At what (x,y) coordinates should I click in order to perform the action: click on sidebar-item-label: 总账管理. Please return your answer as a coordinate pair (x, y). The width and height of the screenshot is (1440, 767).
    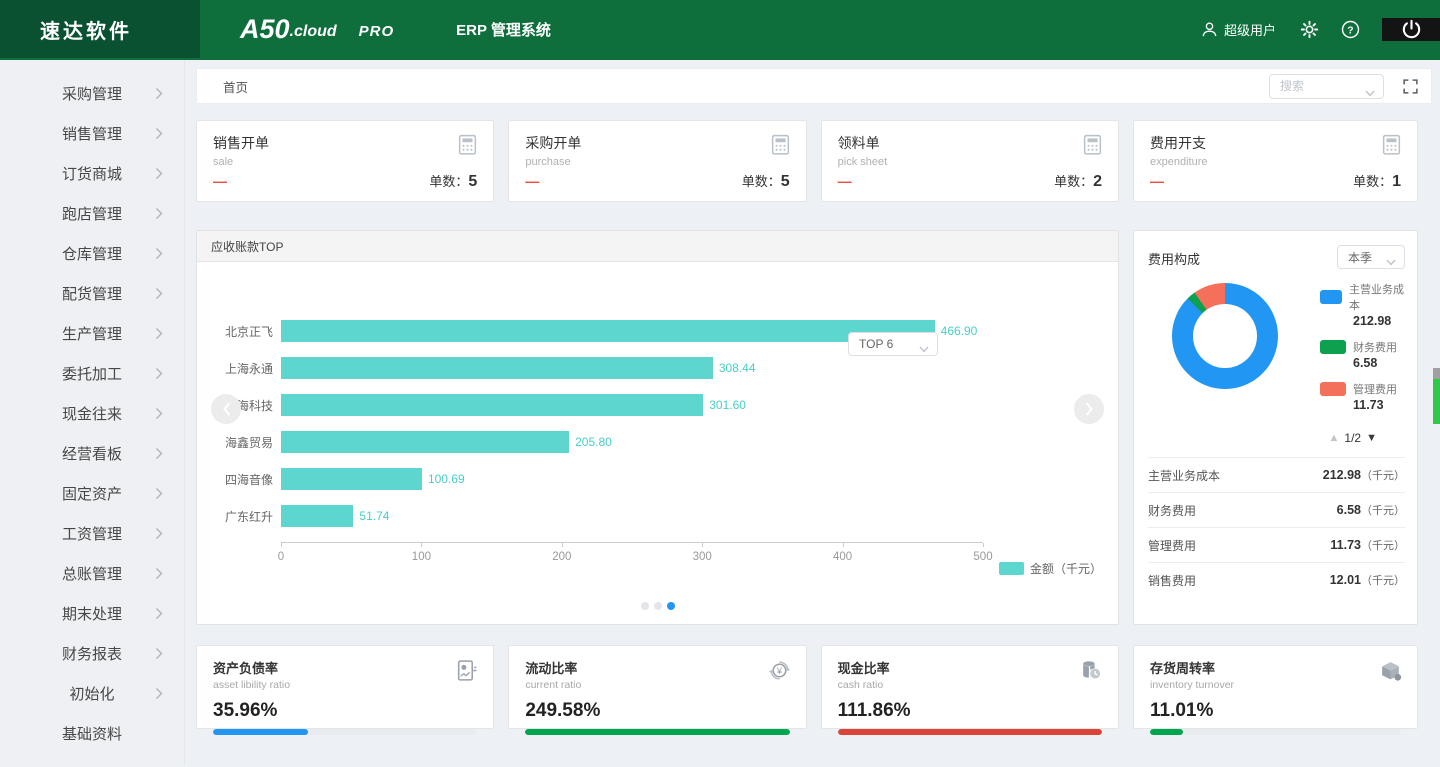
    Looking at the image, I should click on (91, 574).